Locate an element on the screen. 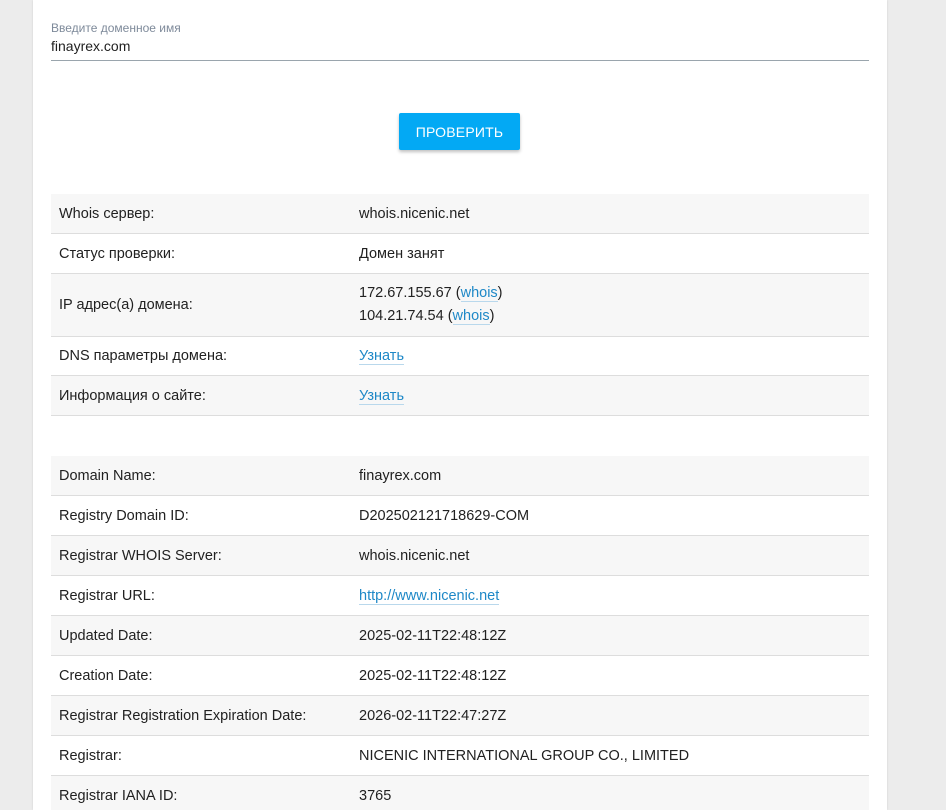  registrar-iana-id-label: Registrar IANA ID: is located at coordinates (201, 792).